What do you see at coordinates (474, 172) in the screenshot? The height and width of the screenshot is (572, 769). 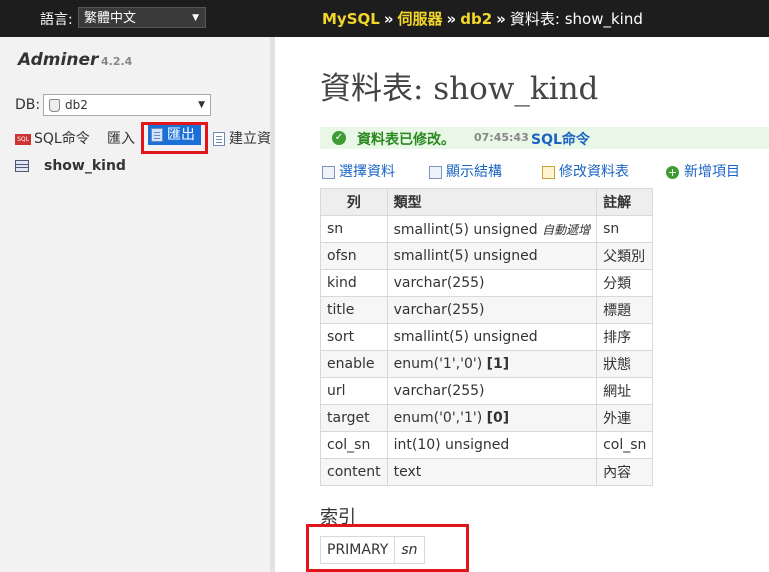 I see `show-structure-label: 顯示結構` at bounding box center [474, 172].